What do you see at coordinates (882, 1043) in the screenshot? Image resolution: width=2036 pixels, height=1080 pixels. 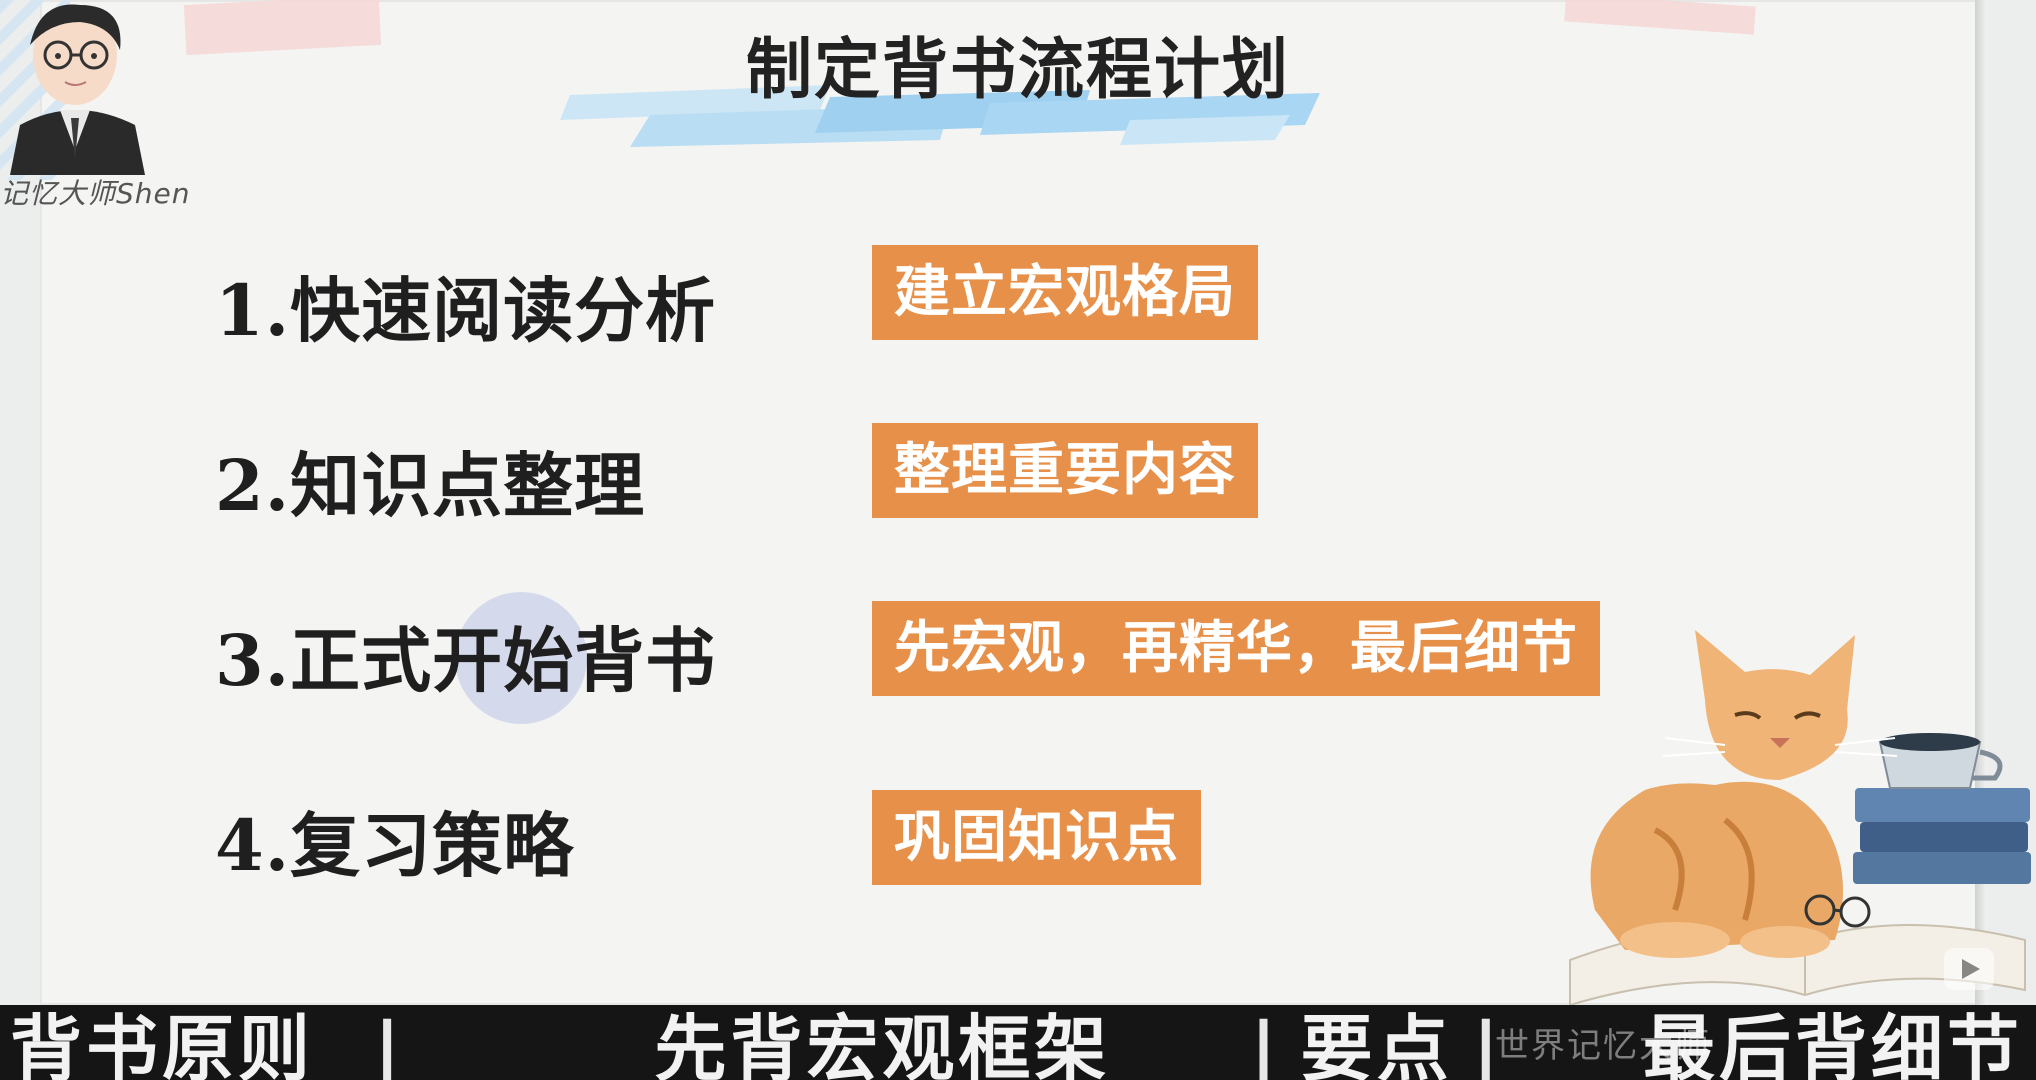 I see `subtitle-segment-2: 先背宏观框架` at bounding box center [882, 1043].